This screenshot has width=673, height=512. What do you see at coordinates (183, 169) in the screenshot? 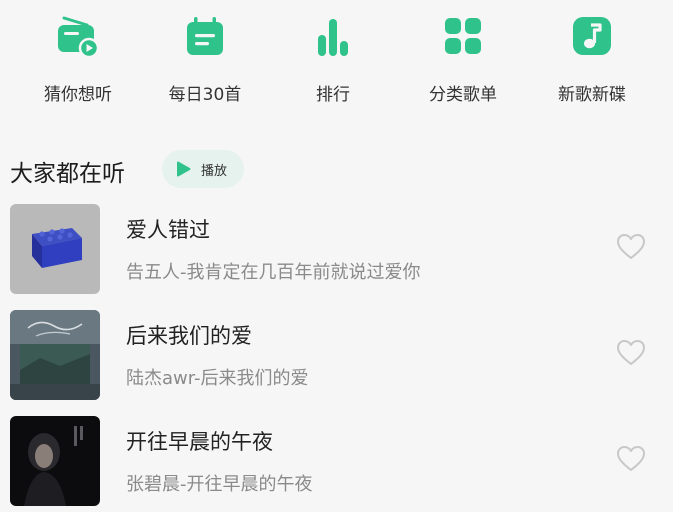
I see `play-icon` at bounding box center [183, 169].